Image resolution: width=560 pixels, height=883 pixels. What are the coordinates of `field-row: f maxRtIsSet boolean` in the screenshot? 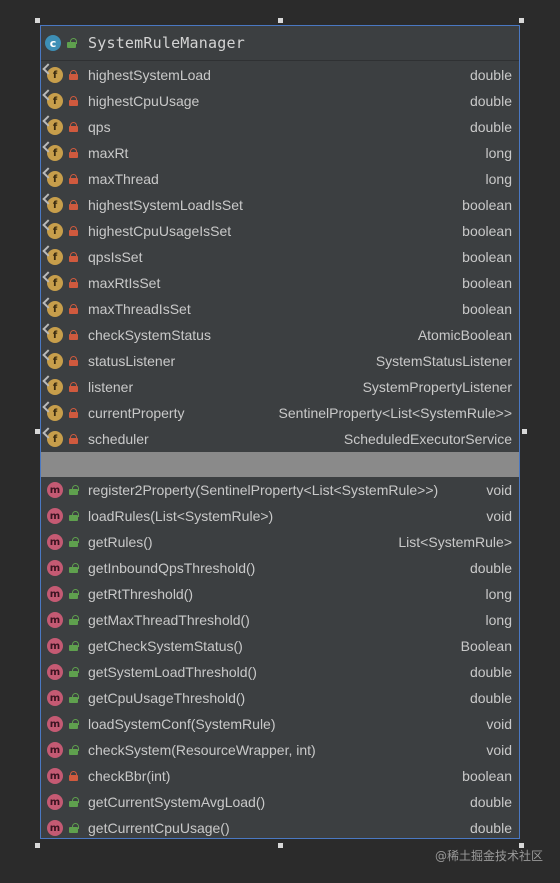 It's located at (280, 283).